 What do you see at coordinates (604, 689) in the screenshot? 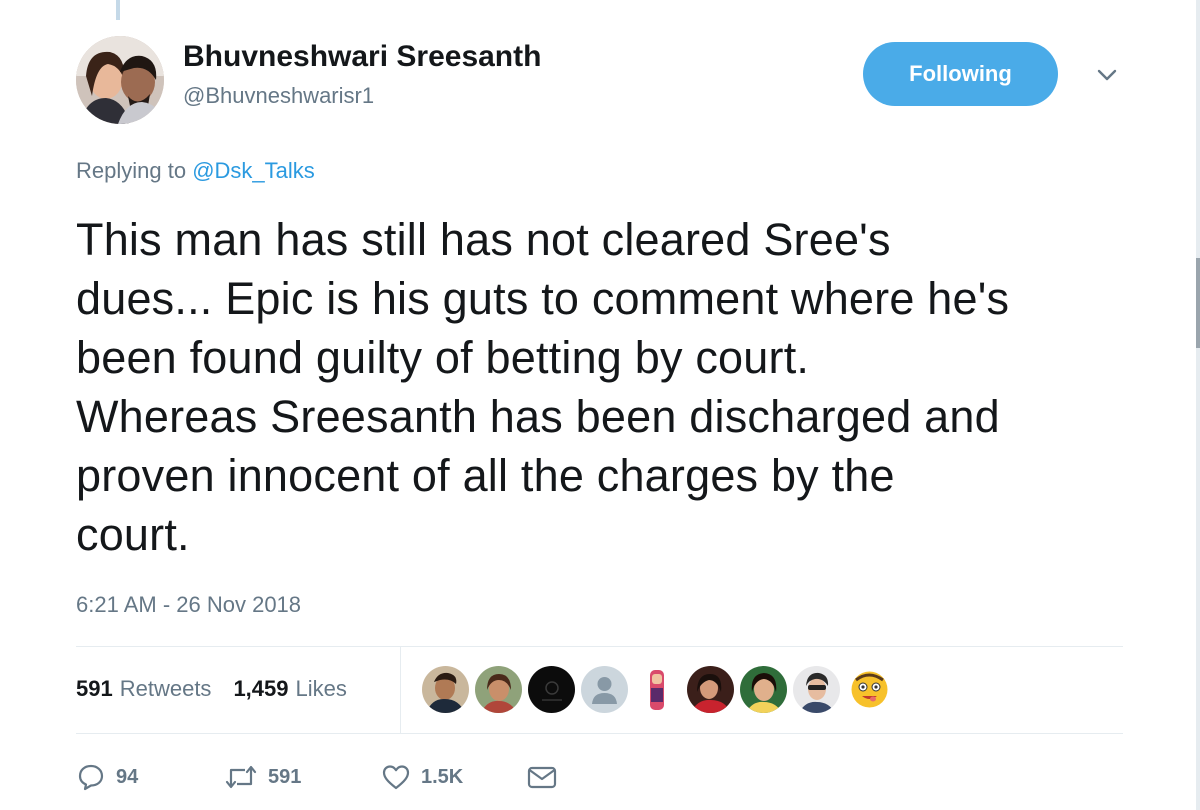
I see `default-profile-icon` at bounding box center [604, 689].